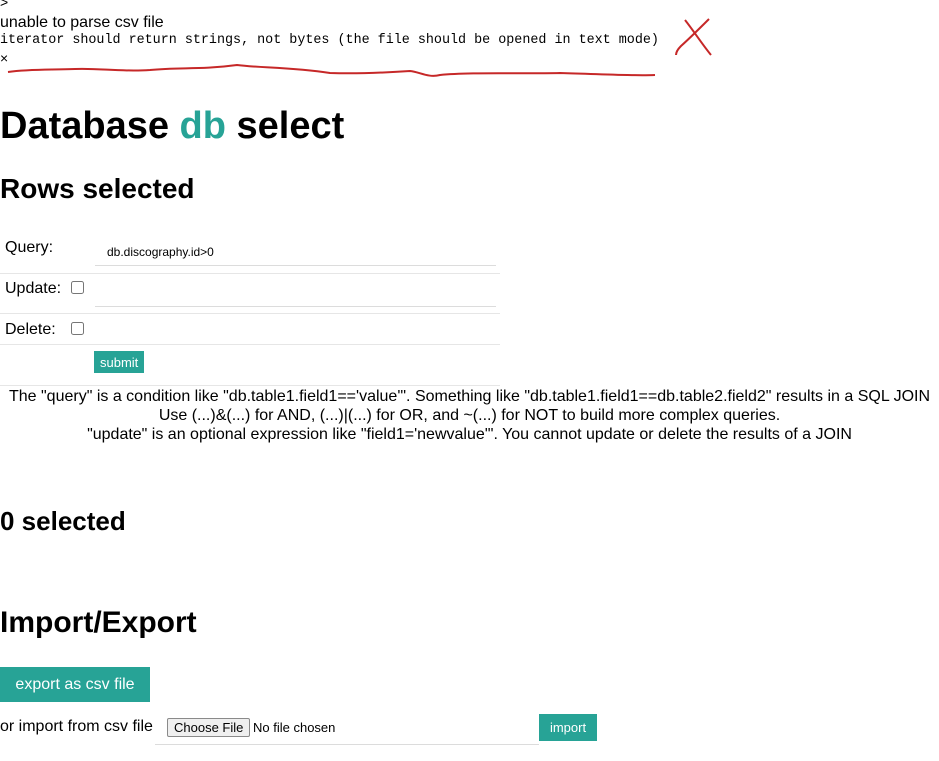 This screenshot has height=761, width=939. Describe the element at coordinates (30, 329) in the screenshot. I see `delete-label: Delete:` at that location.